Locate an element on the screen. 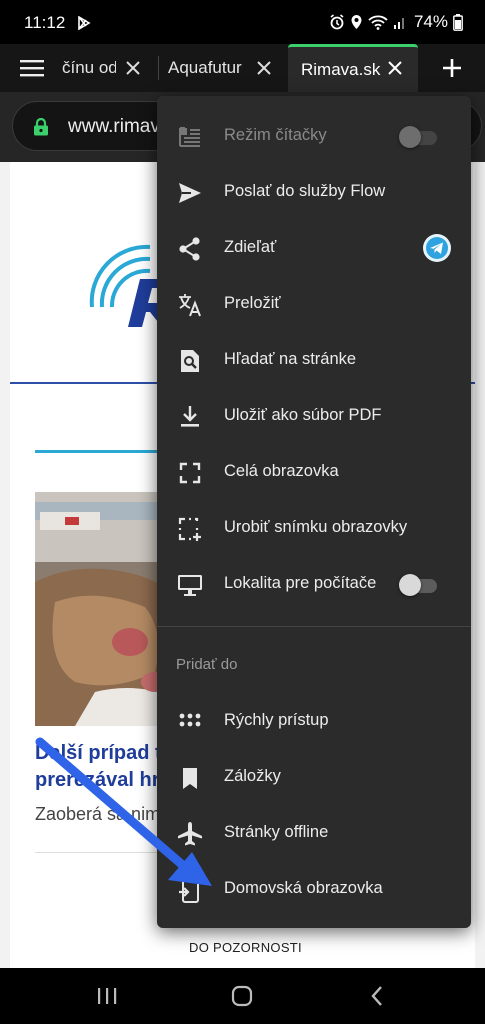  menu-item-home-screen: Domovská obrazovka is located at coordinates (314, 889).